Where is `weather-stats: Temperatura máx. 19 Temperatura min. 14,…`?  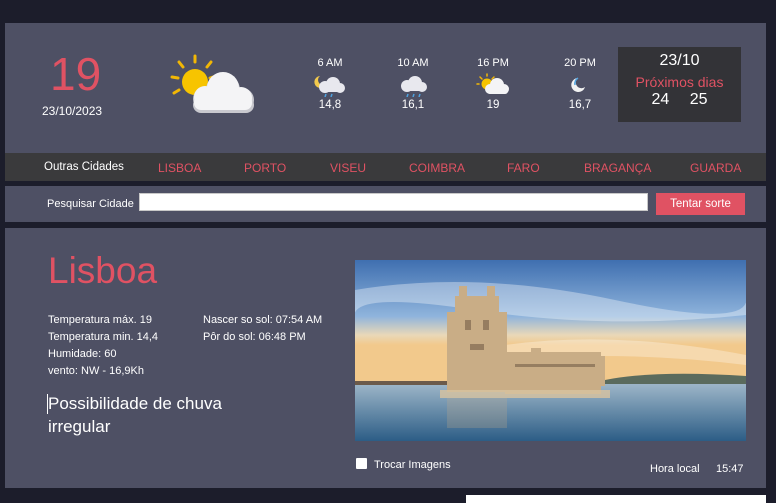 weather-stats: Temperatura máx. 19 Temperatura min. 14,… is located at coordinates (103, 346).